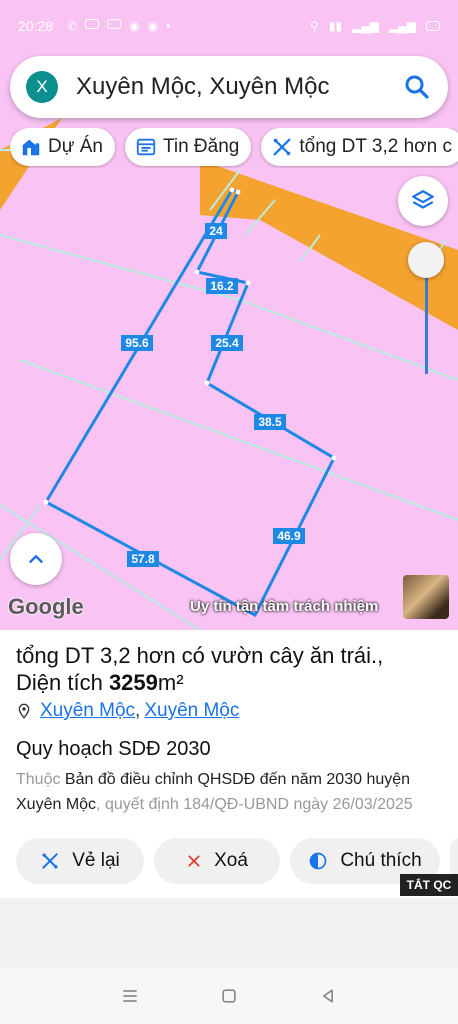 The image size is (458, 1024). I want to click on segment-label-46-9: 46.9, so click(289, 536).